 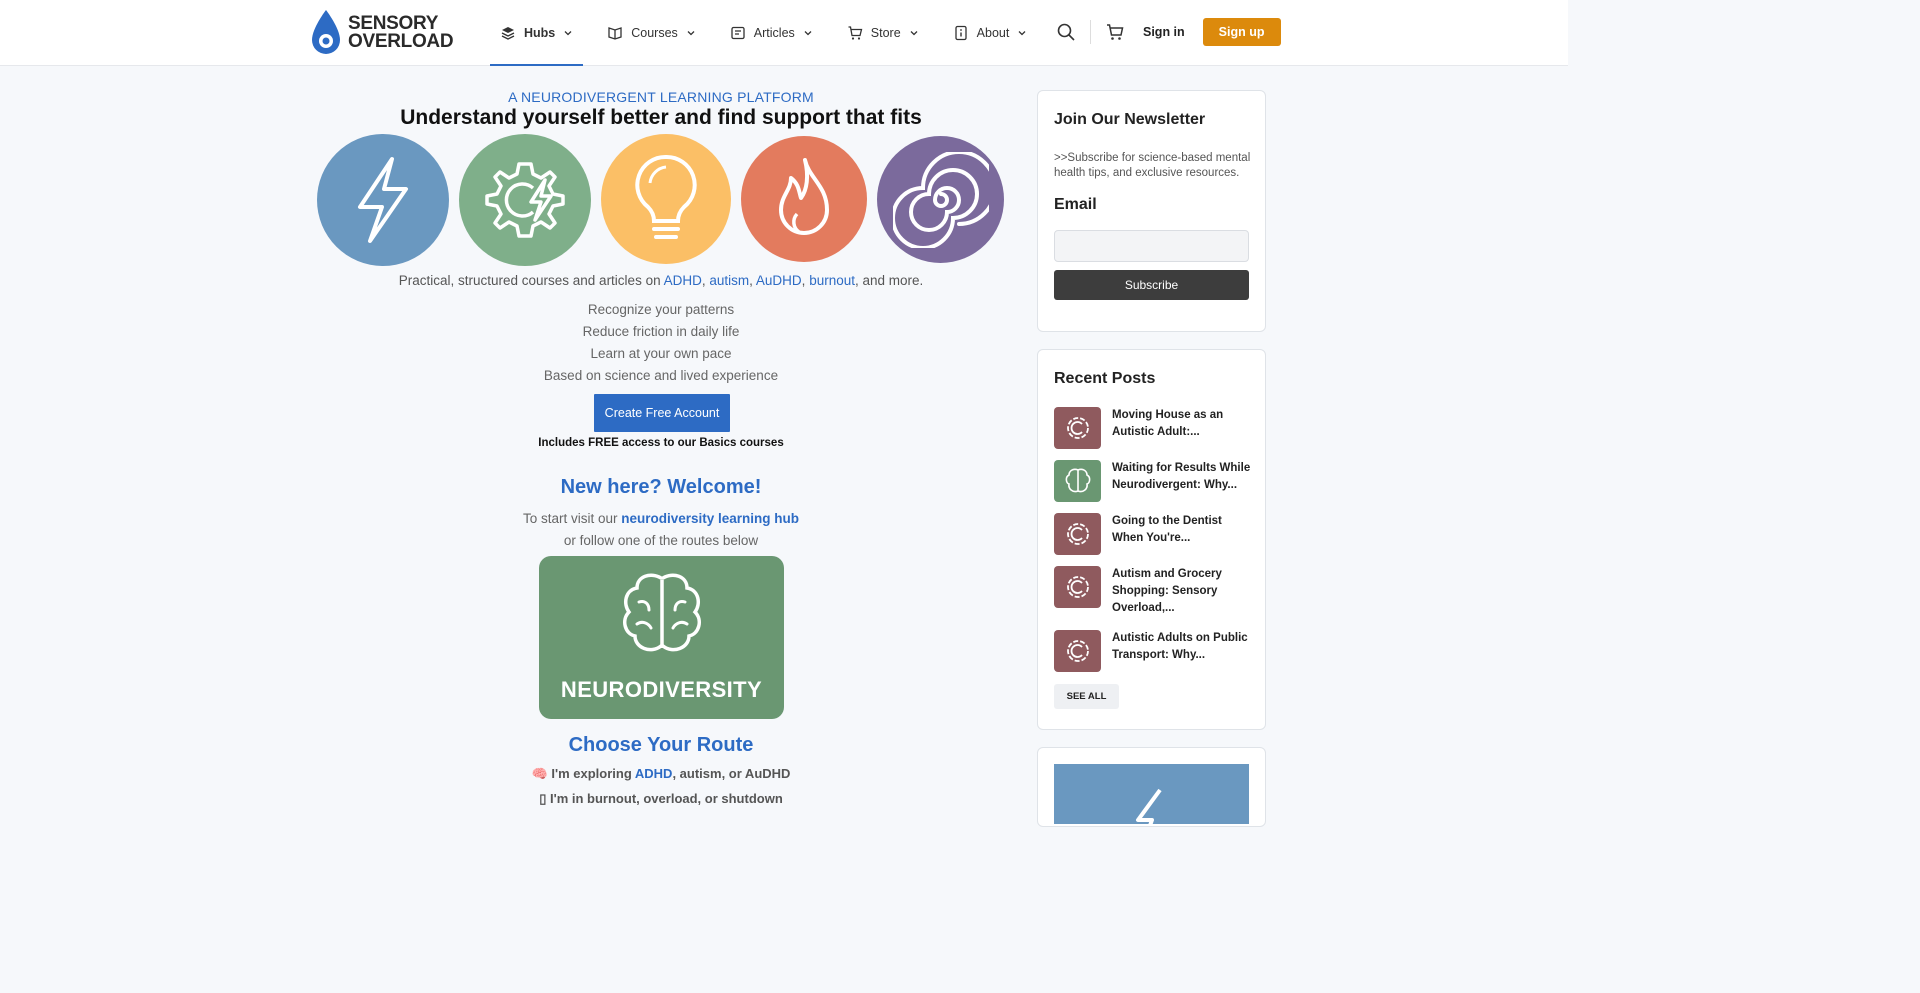 I want to click on route-burnout: ▯ I'm in burnout, overload, or shutdown, so click(x=661, y=799).